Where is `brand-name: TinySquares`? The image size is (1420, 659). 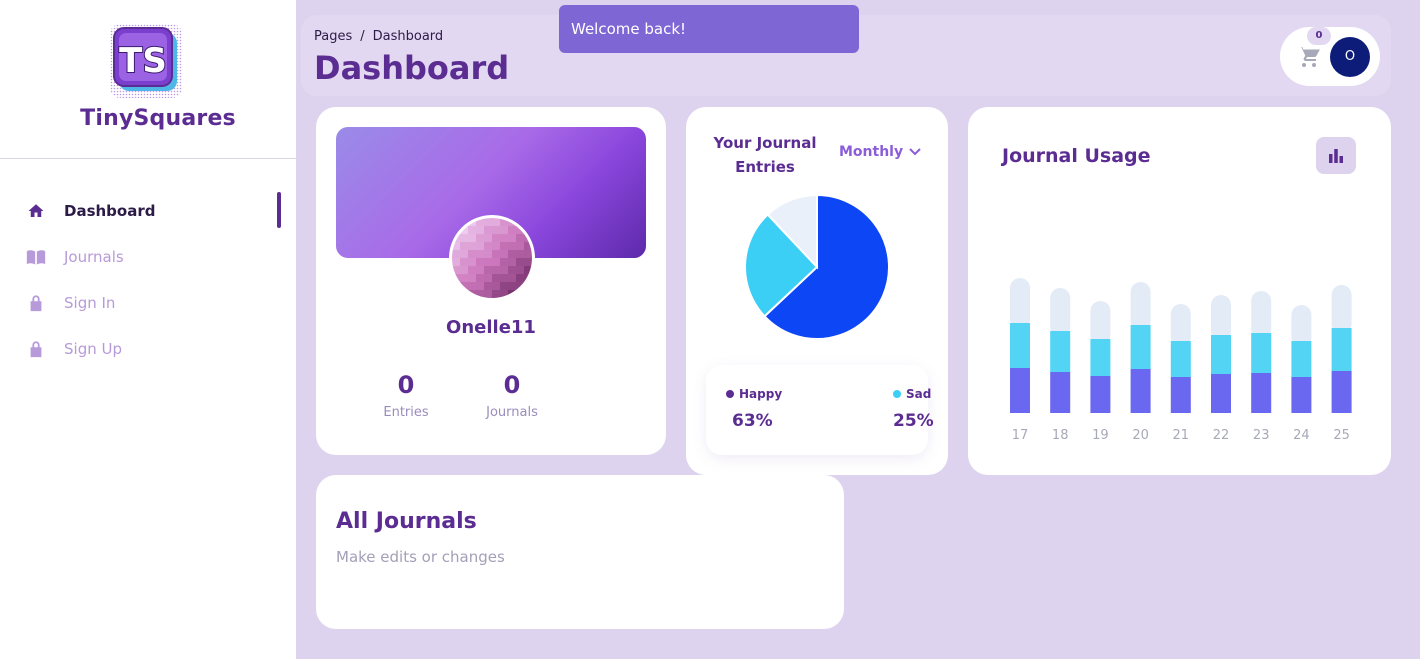
brand-name: TinySquares is located at coordinates (158, 118).